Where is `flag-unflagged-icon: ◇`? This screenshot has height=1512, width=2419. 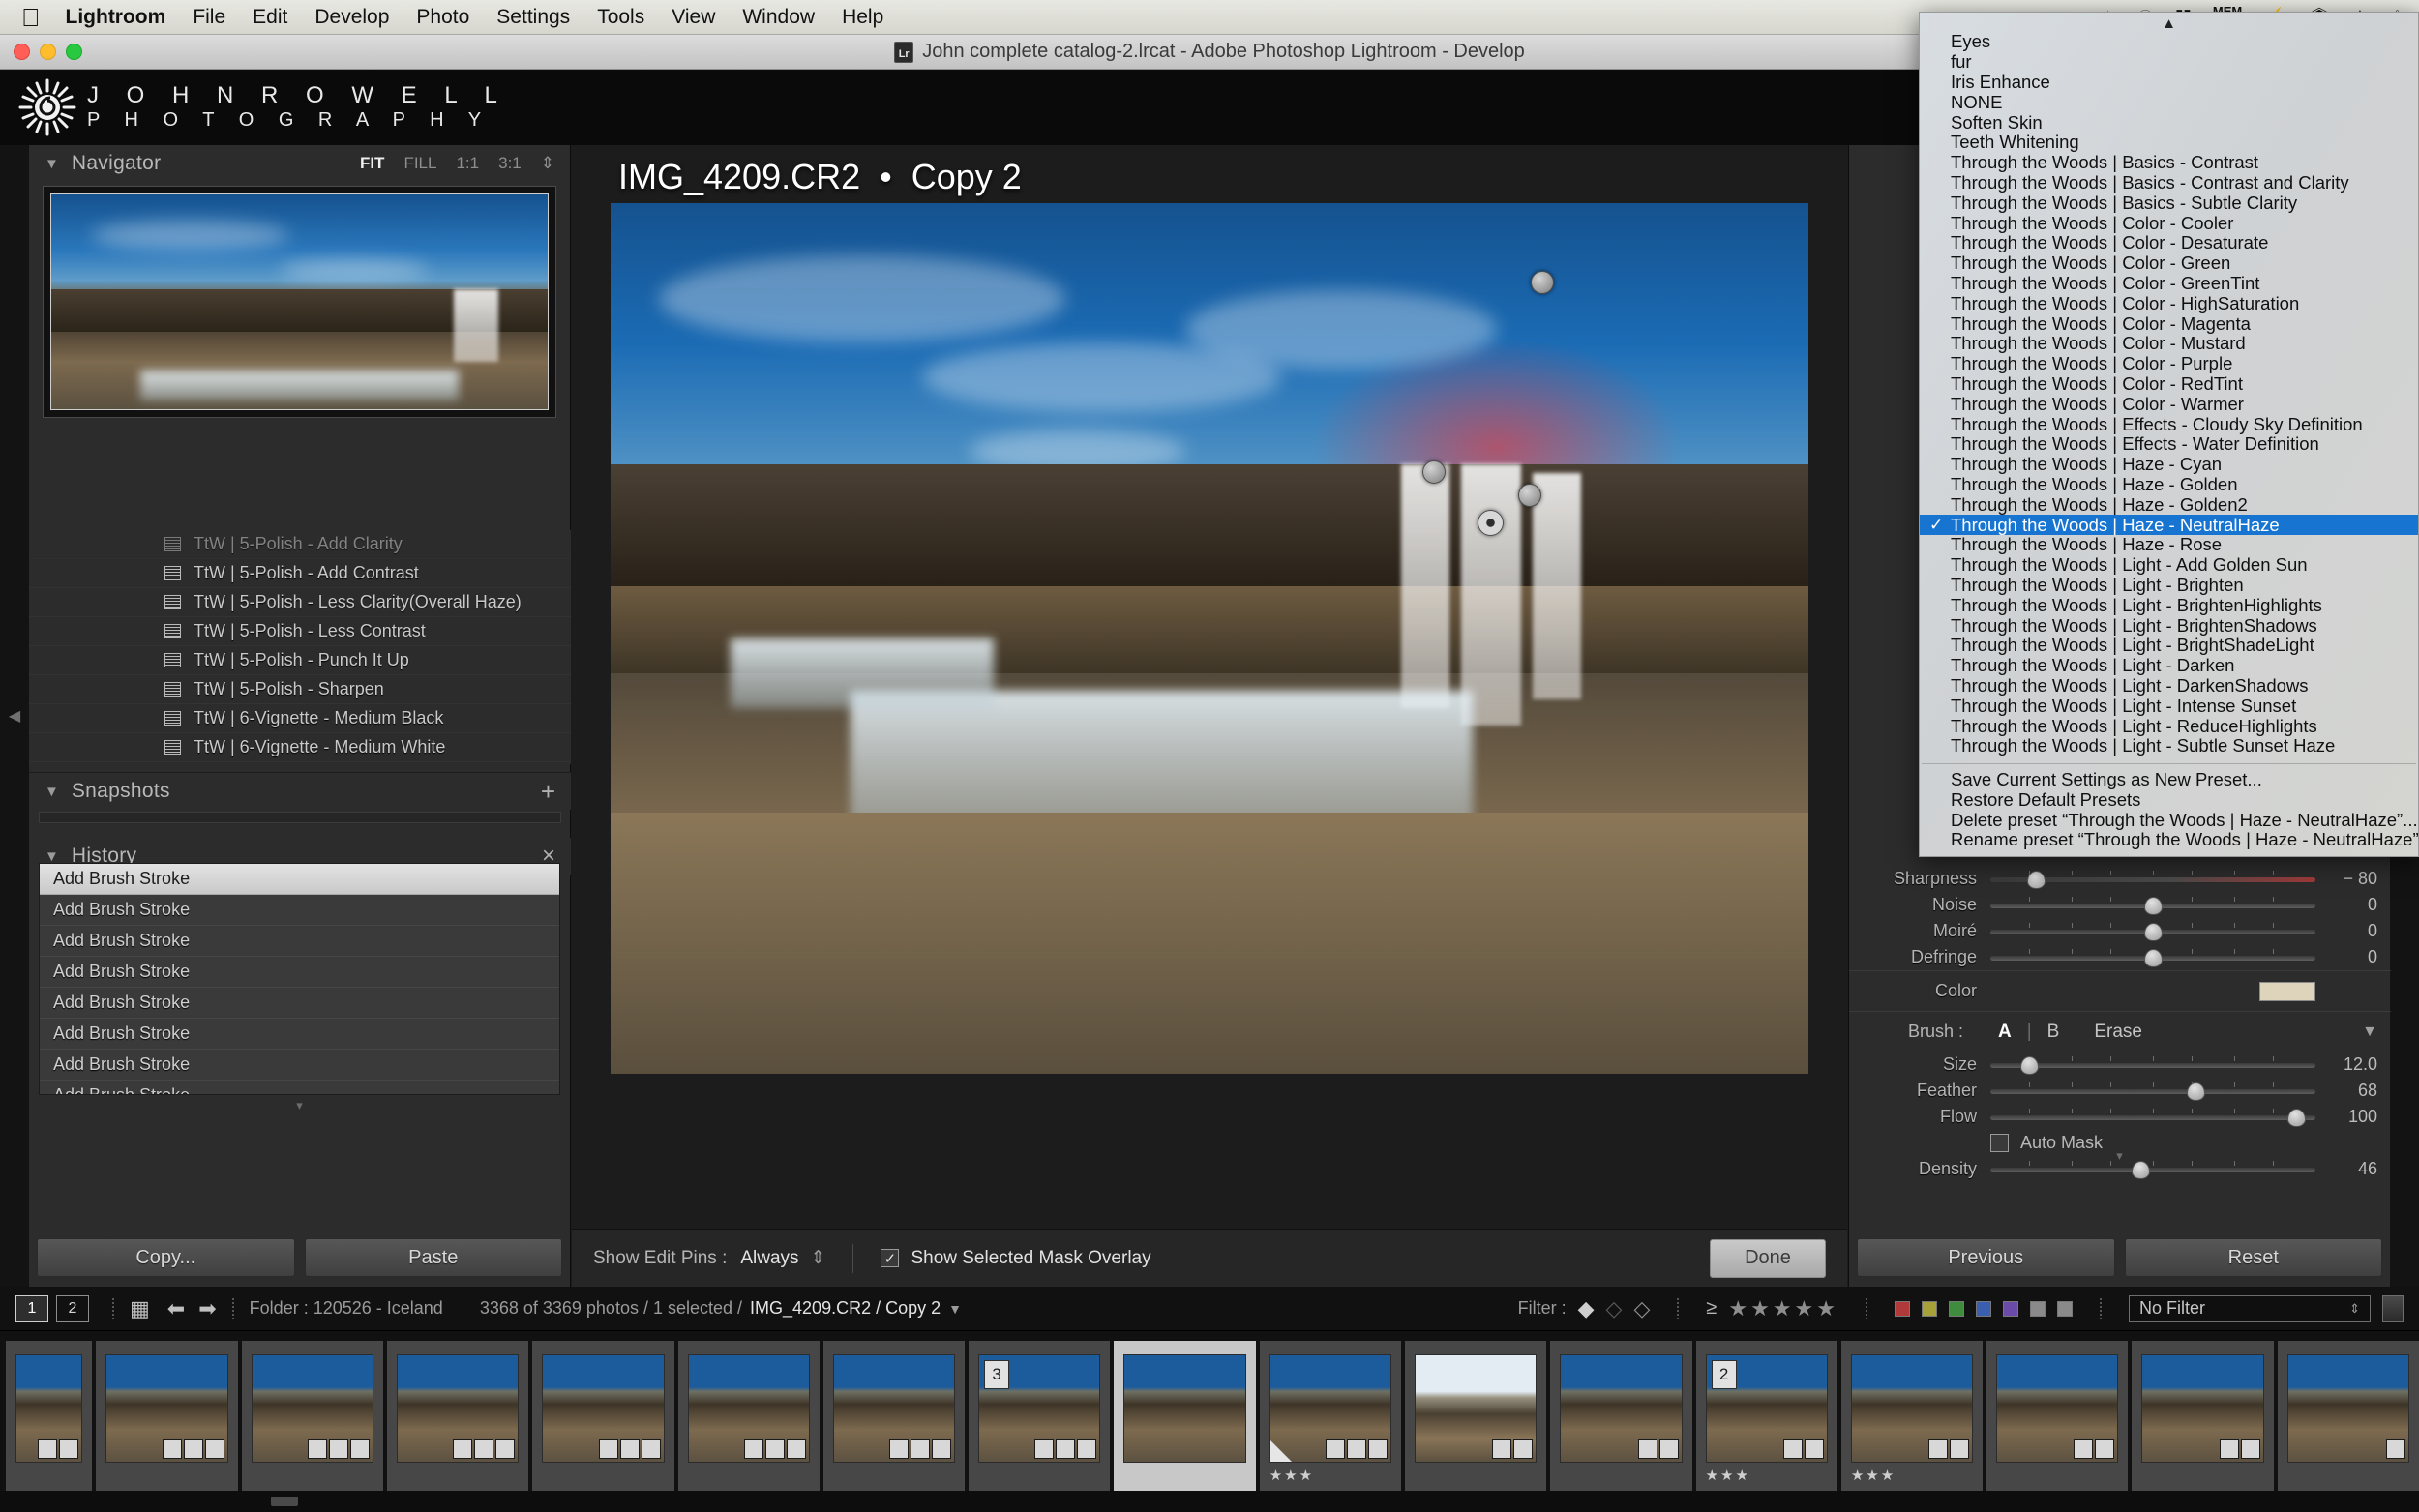 flag-unflagged-icon: ◇ is located at coordinates (1615, 1308).